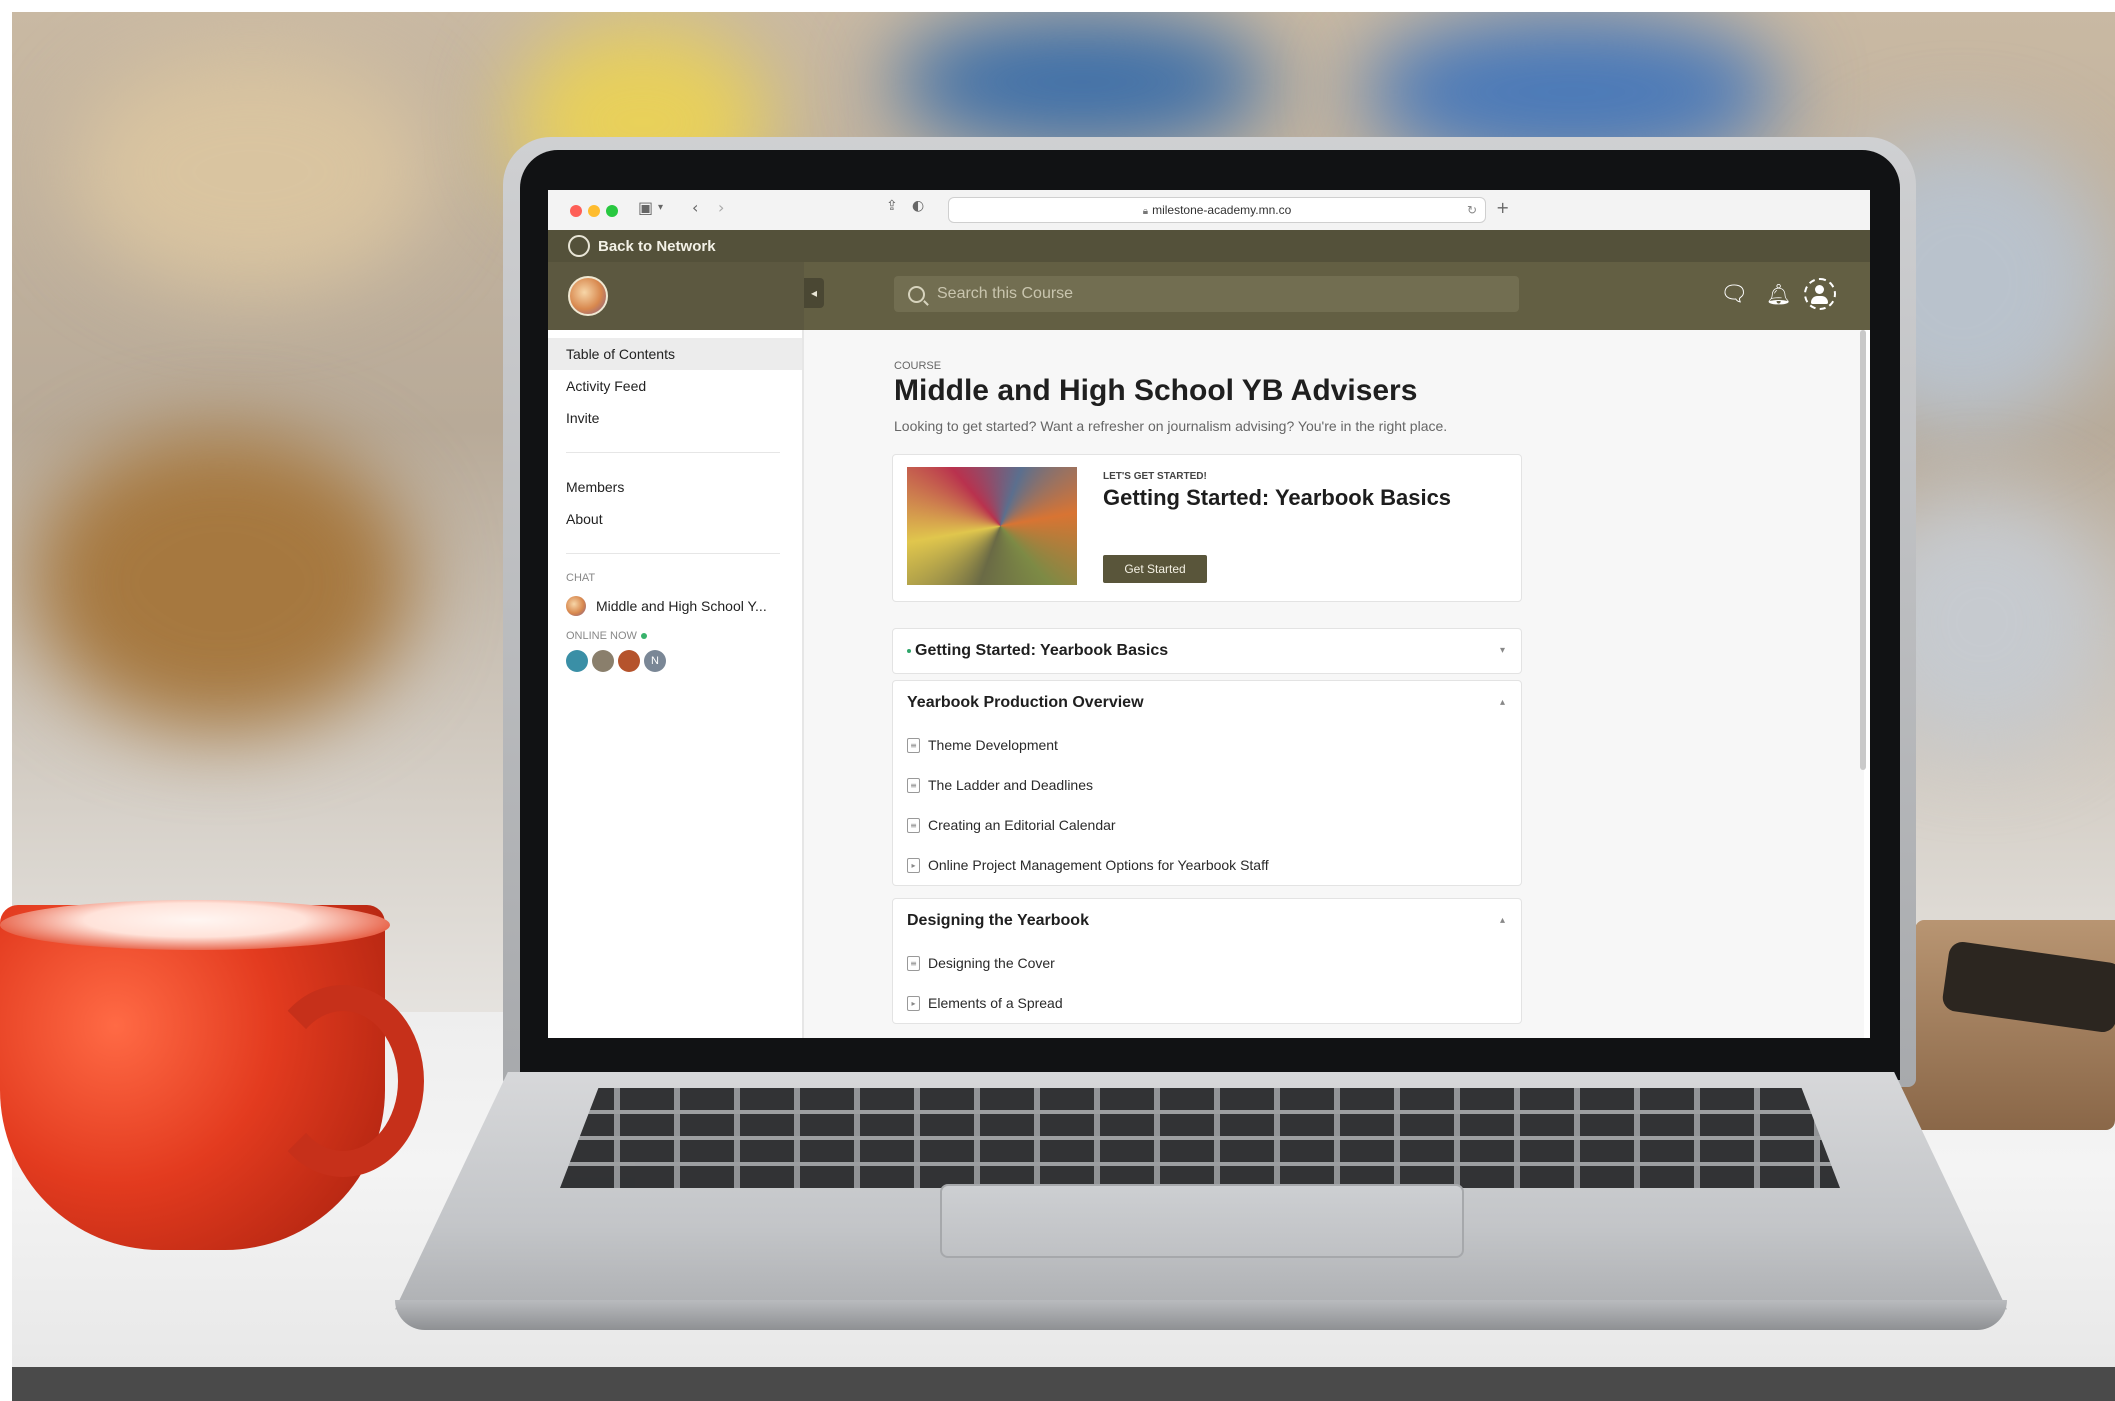 The width and height of the screenshot is (2115, 1401). Describe the element at coordinates (1222, 210) in the screenshot. I see `url-text: milestone-academy.mn.co` at that location.